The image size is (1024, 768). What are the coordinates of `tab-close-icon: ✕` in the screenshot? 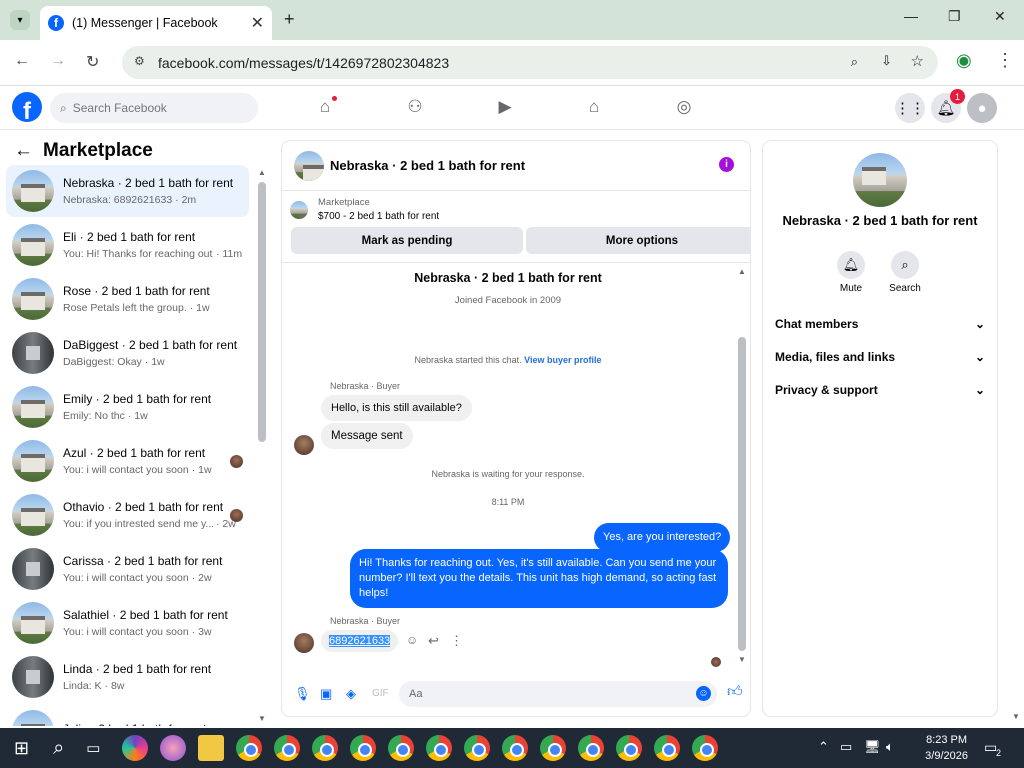 It's located at (257, 23).